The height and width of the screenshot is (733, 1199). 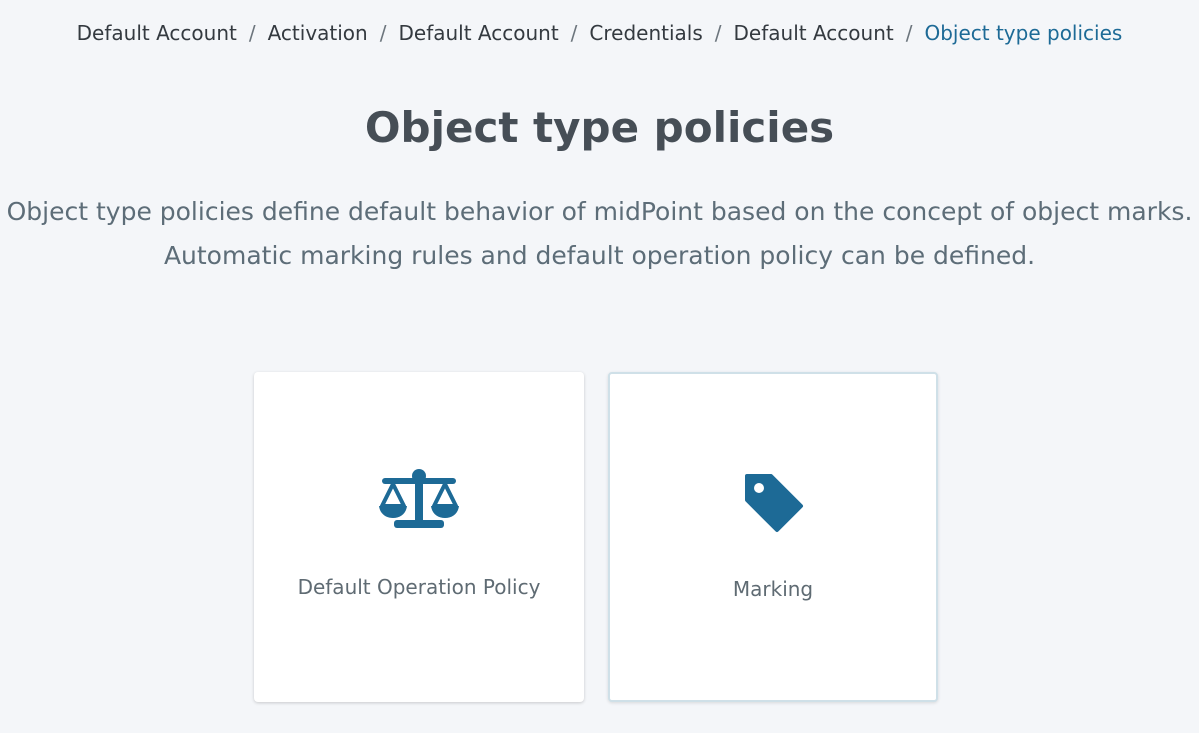 What do you see at coordinates (773, 537) in the screenshot?
I see `marking-card: Marking` at bounding box center [773, 537].